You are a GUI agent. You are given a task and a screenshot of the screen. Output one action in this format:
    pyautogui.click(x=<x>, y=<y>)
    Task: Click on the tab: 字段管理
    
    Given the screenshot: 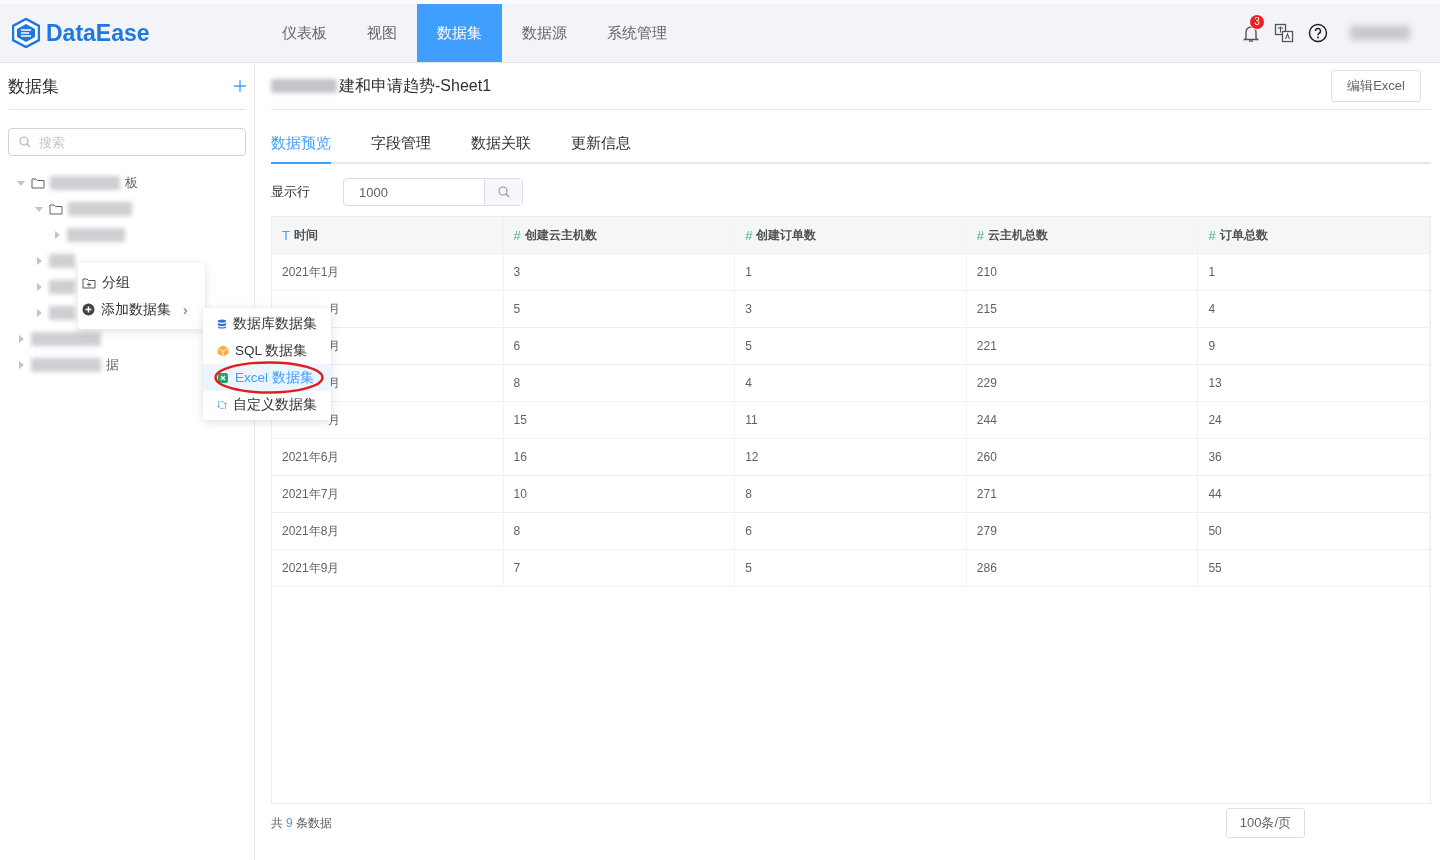 What is the action you would take?
    pyautogui.click(x=401, y=144)
    